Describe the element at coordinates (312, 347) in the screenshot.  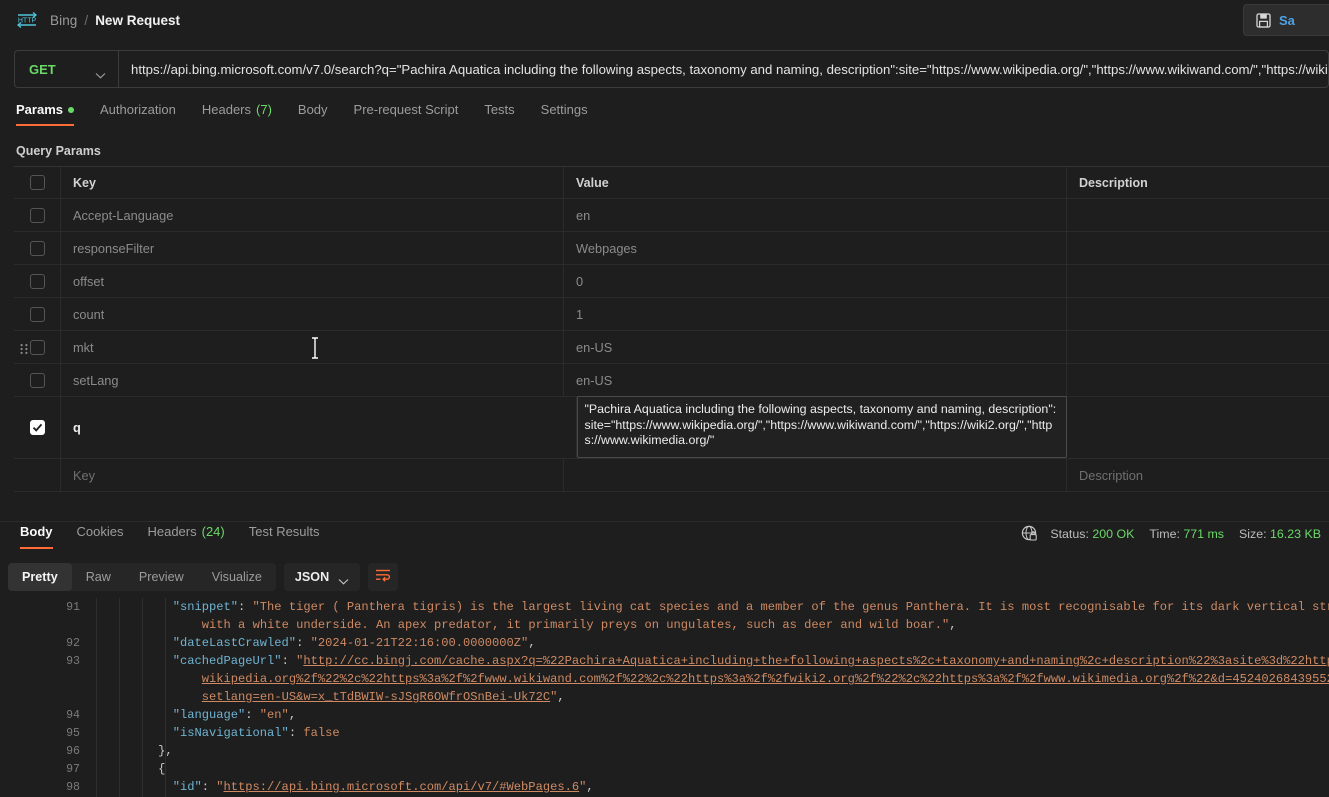
I see `param-key-cell: mkt` at that location.